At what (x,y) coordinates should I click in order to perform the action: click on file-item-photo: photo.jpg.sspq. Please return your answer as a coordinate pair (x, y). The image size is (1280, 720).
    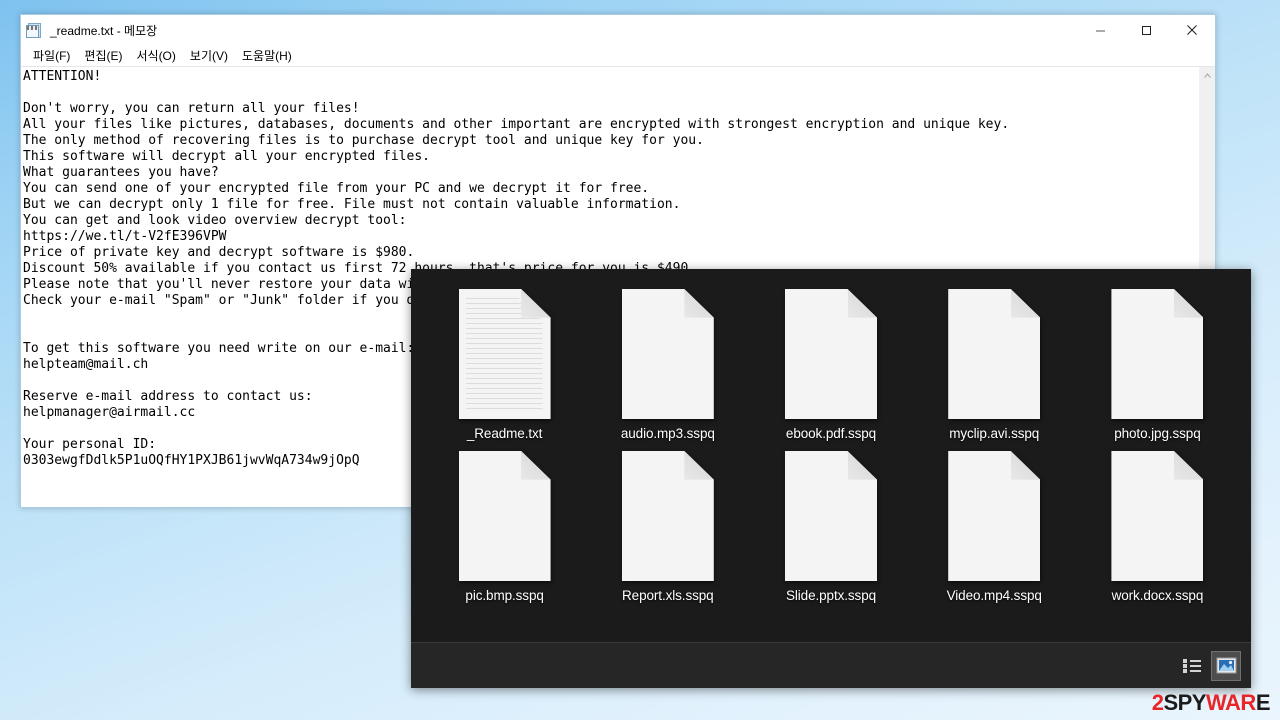
    Looking at the image, I should click on (1157, 363).